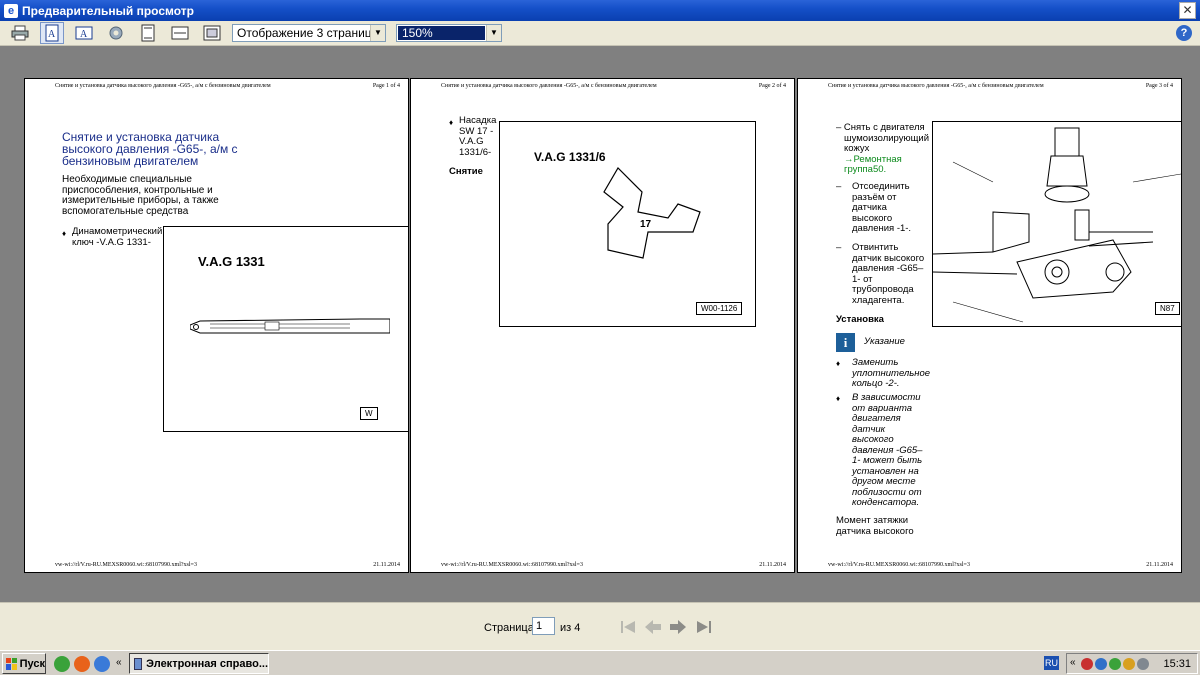 The height and width of the screenshot is (675, 1200). What do you see at coordinates (1167, 308) in the screenshot?
I see `figure-code: N87` at bounding box center [1167, 308].